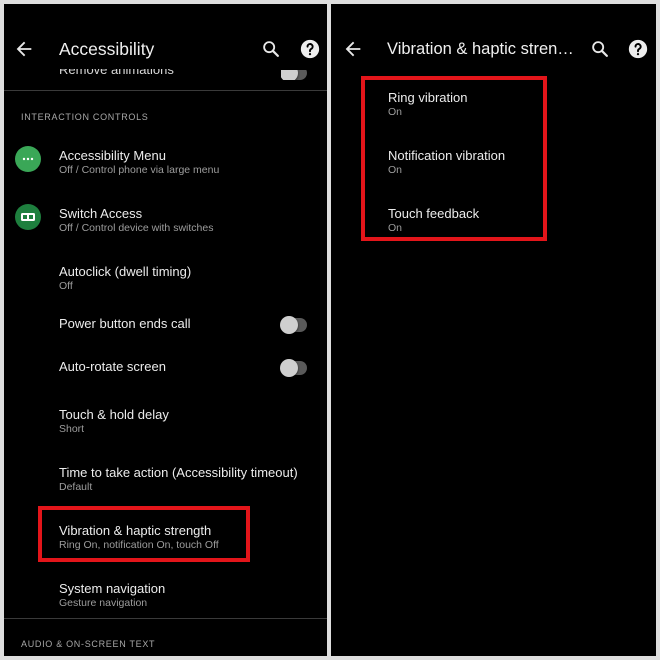  Describe the element at coordinates (165, 425) in the screenshot. I see `list-item-touch-hold-delay: Touch & hold delay Short` at that location.